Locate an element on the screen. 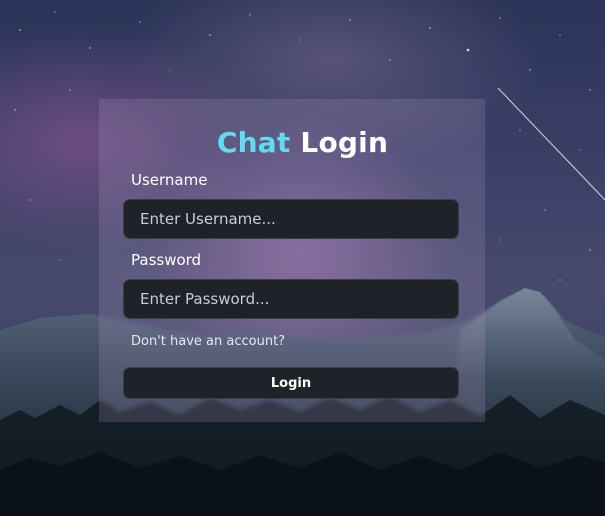 The width and height of the screenshot is (605, 516). signup-link: Don't have an account? is located at coordinates (208, 341).